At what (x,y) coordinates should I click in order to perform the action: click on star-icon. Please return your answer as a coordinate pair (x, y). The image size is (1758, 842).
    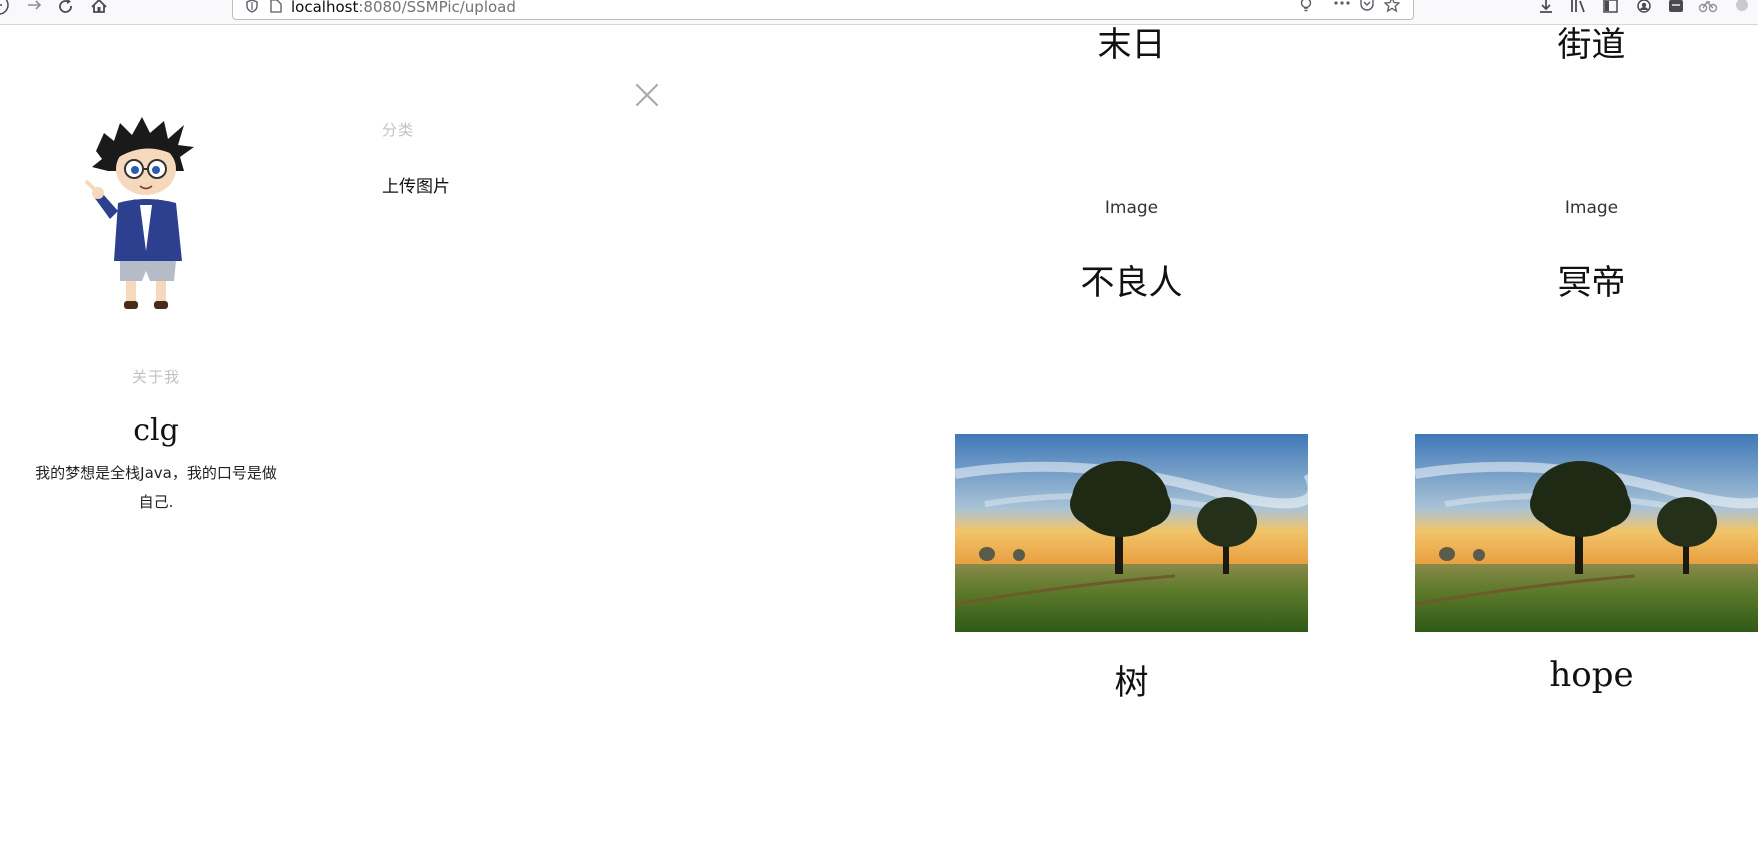
    Looking at the image, I should click on (1392, 6).